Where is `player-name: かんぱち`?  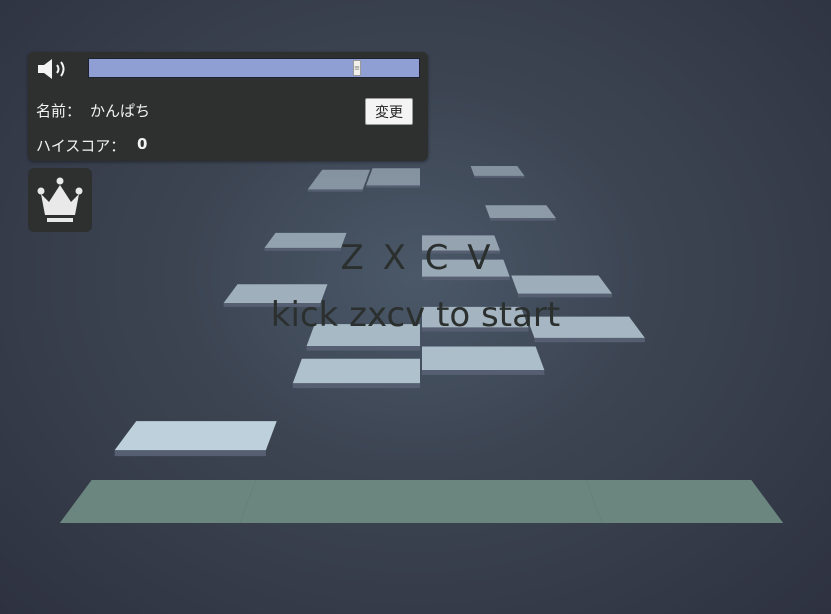 player-name: かんぱち is located at coordinates (120, 111).